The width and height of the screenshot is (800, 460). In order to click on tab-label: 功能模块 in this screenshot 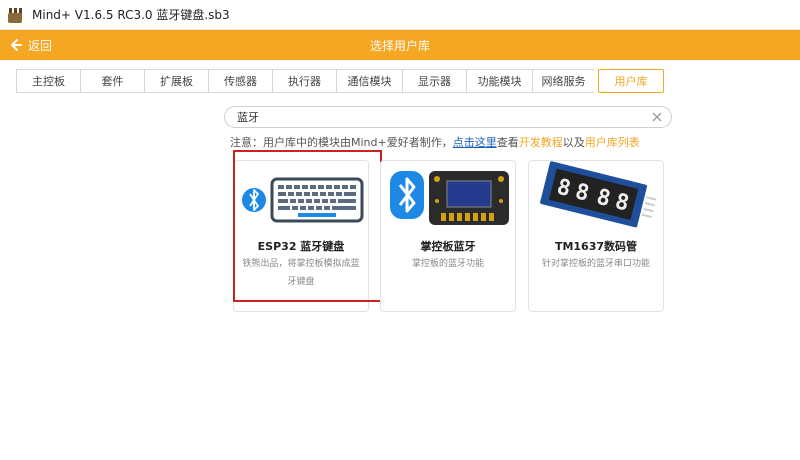, I will do `click(499, 81)`.